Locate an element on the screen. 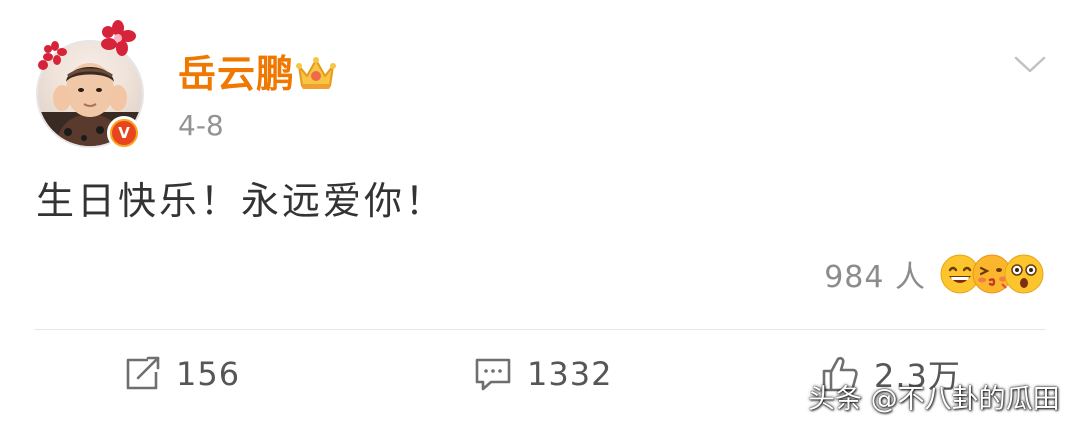 This screenshot has height=423, width=1080. shocked-face-icon is located at coordinates (1024, 274).